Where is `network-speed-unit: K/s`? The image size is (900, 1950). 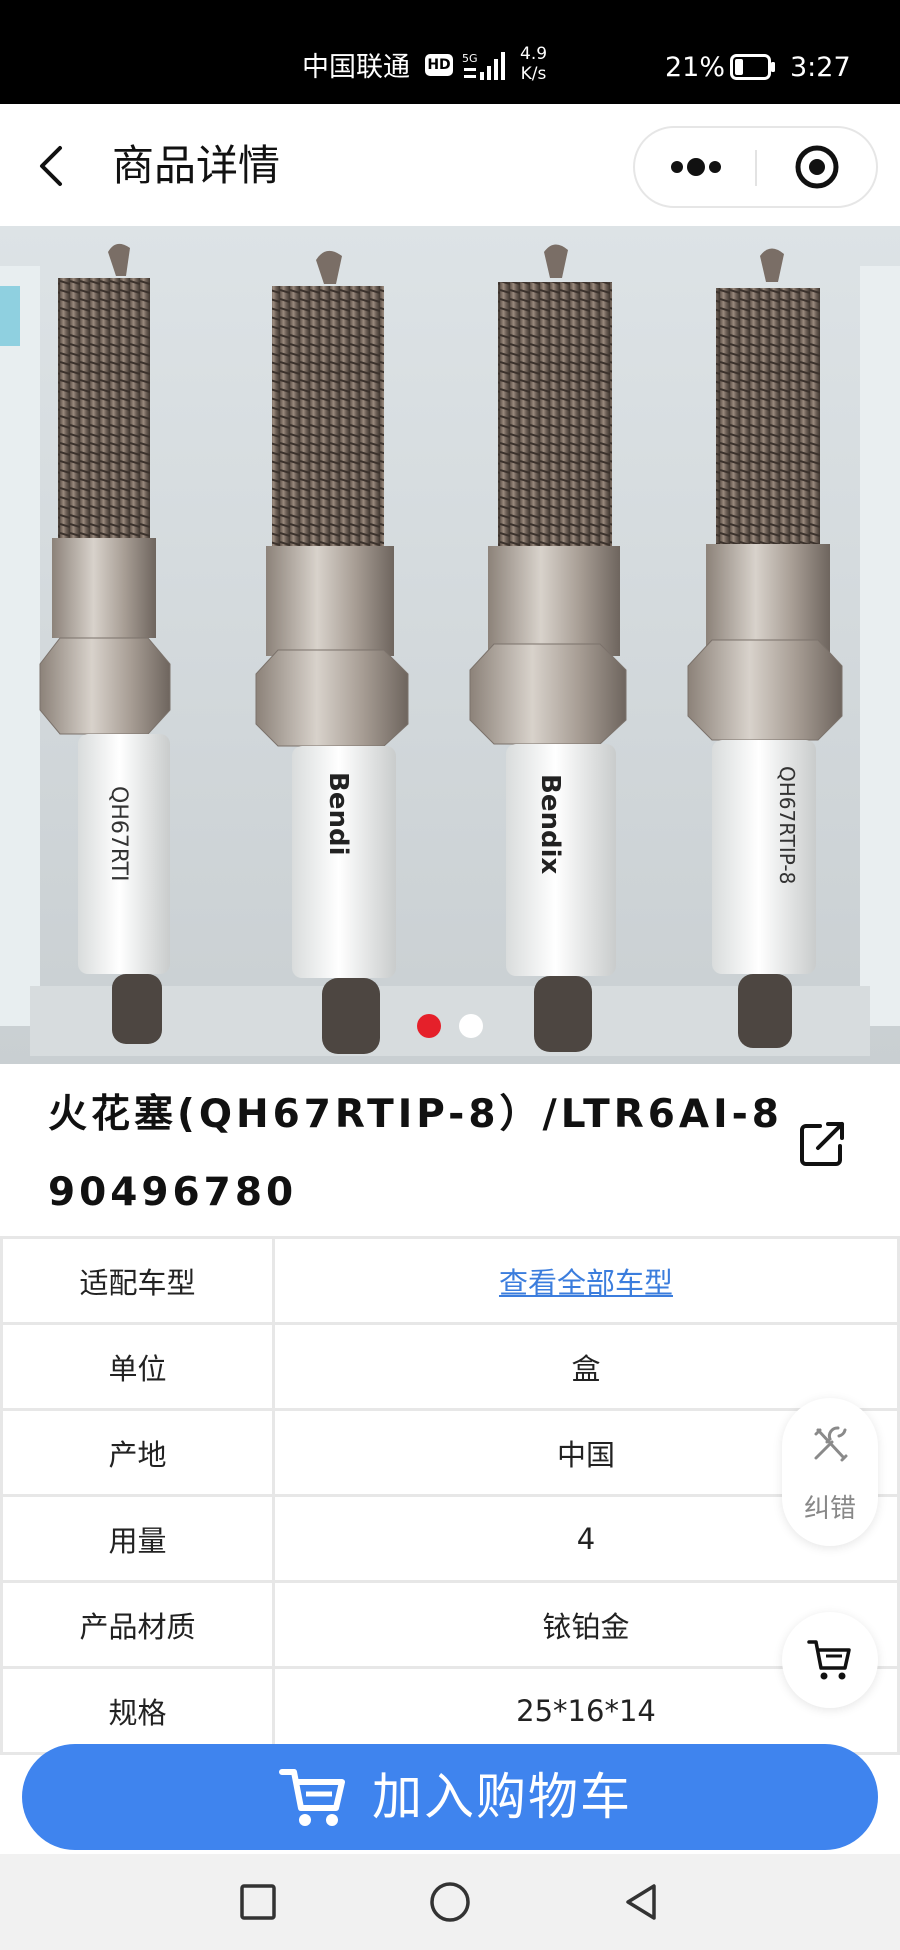 network-speed-unit: K/s is located at coordinates (533, 74).